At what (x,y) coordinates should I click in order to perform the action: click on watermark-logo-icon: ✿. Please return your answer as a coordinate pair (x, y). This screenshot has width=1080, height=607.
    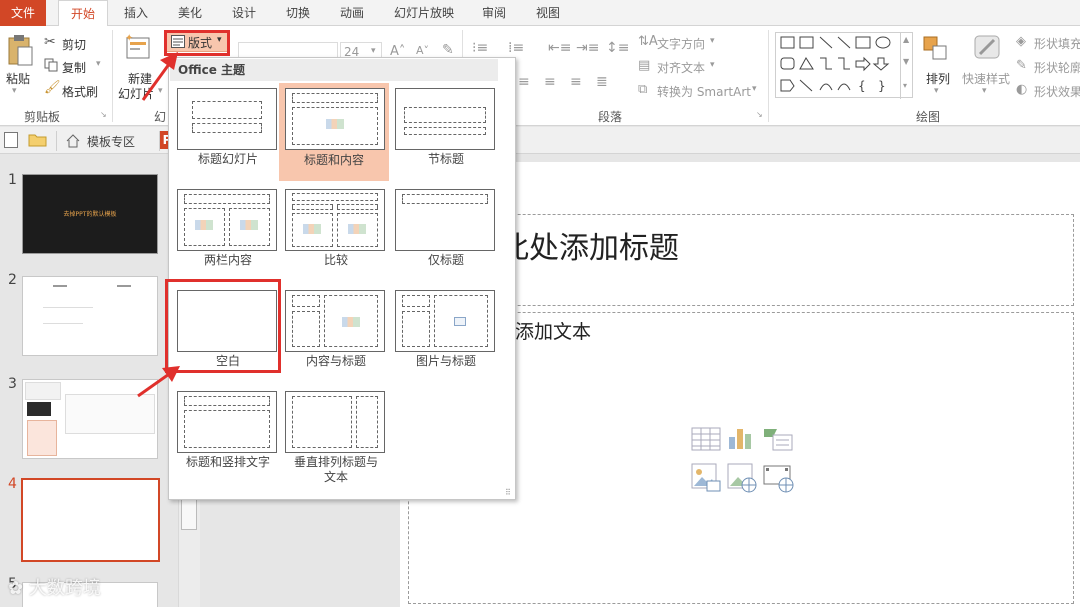
    Looking at the image, I should click on (16, 588).